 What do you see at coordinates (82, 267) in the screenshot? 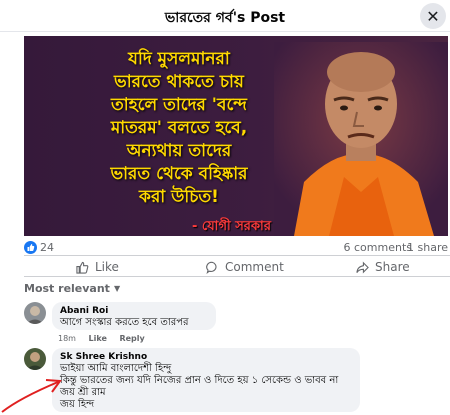
I see `thumbs-up-icon` at bounding box center [82, 267].